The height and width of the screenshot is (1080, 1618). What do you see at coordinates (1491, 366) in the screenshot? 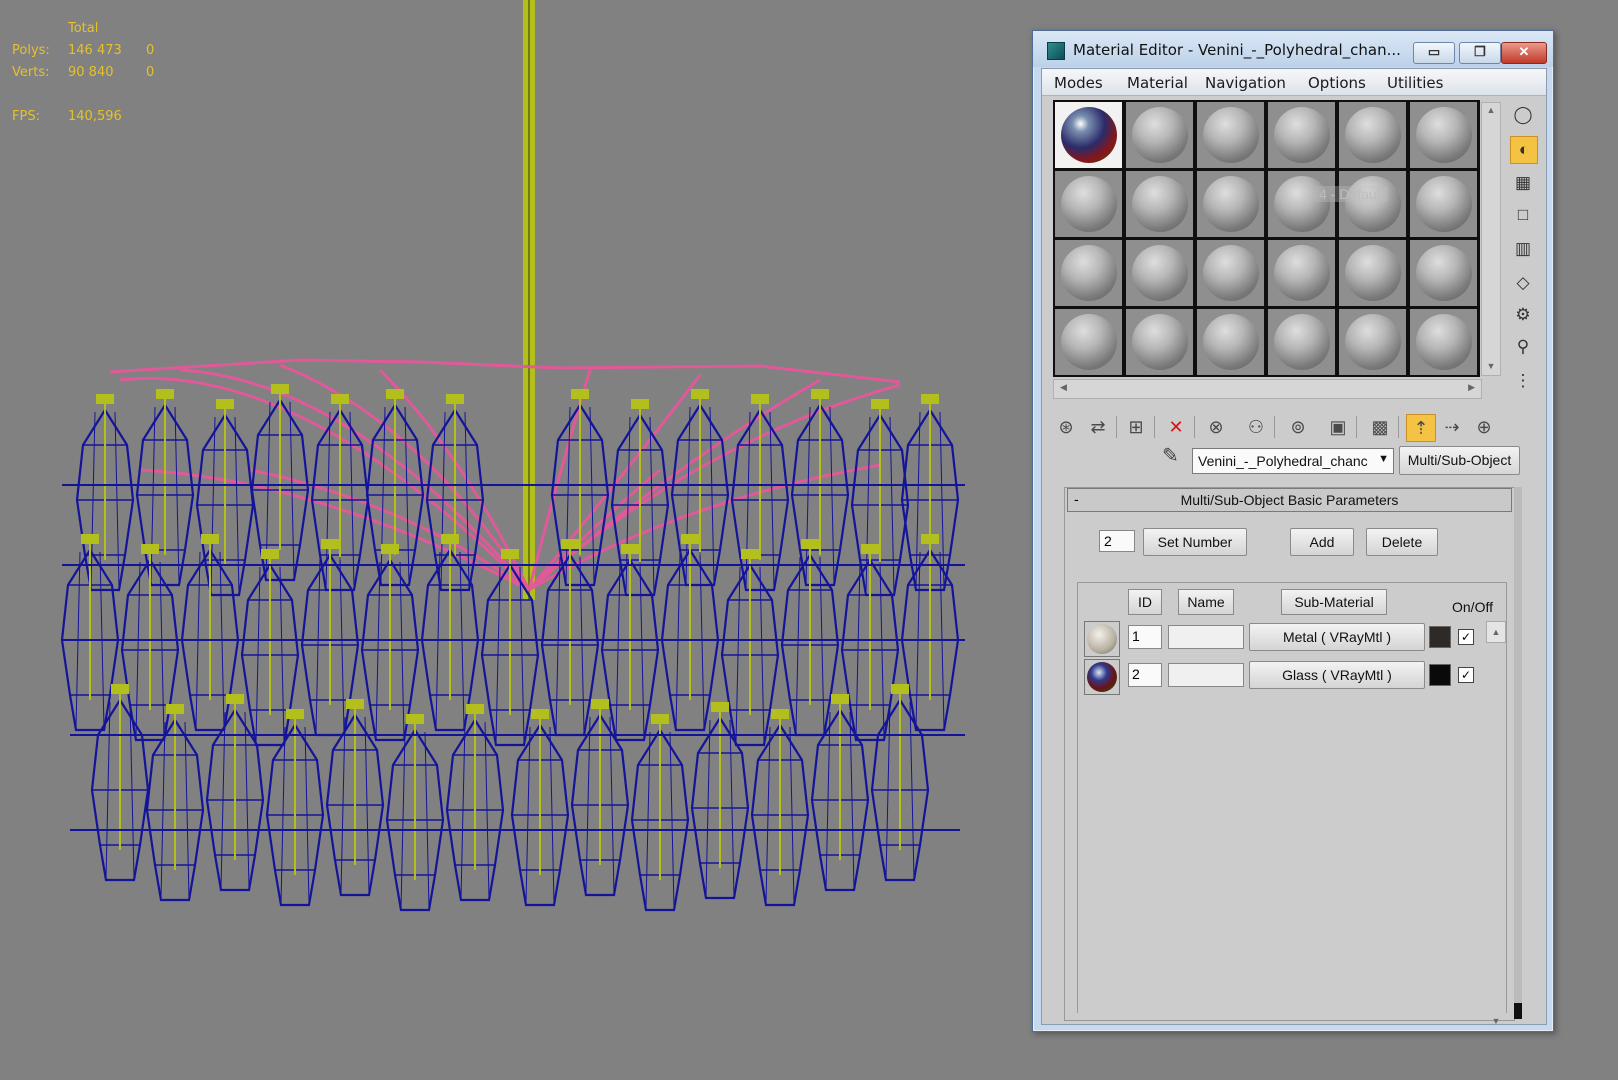
I see `scroll-down-icon: ▼` at bounding box center [1491, 366].